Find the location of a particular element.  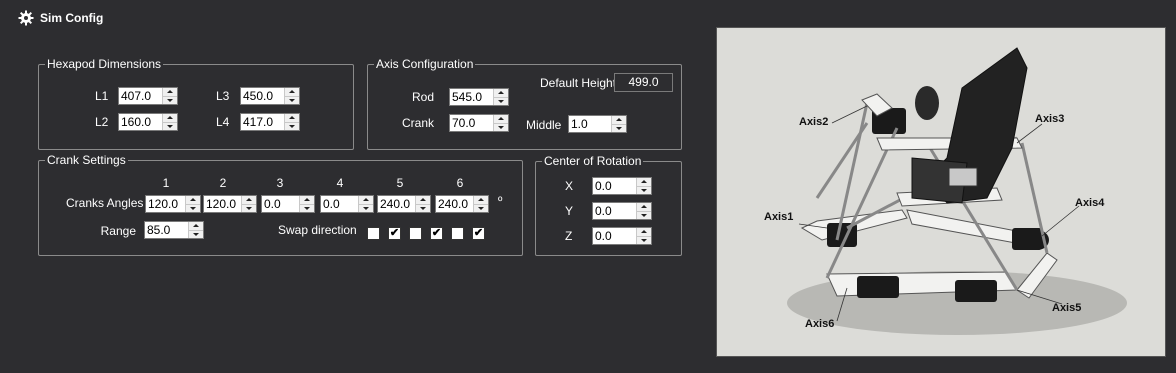

window-title-bar: Sim Config is located at coordinates (60, 18).